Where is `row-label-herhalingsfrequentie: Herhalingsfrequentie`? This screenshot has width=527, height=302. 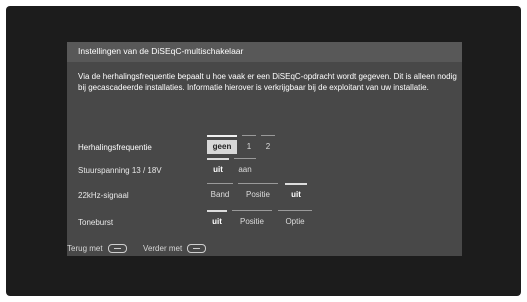 row-label-herhalingsfrequentie: Herhalingsfrequentie is located at coordinates (115, 147).